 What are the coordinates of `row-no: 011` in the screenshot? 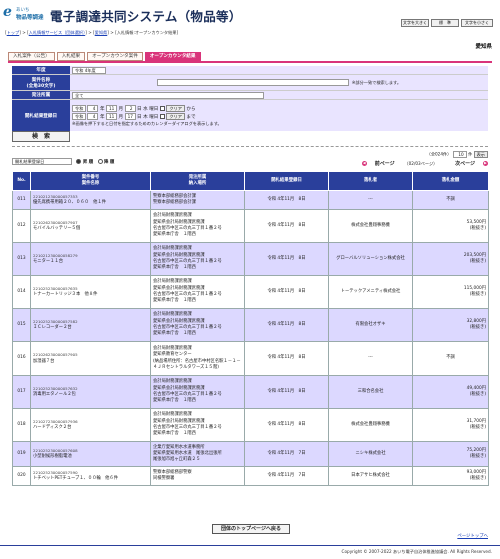 It's located at (21, 200).